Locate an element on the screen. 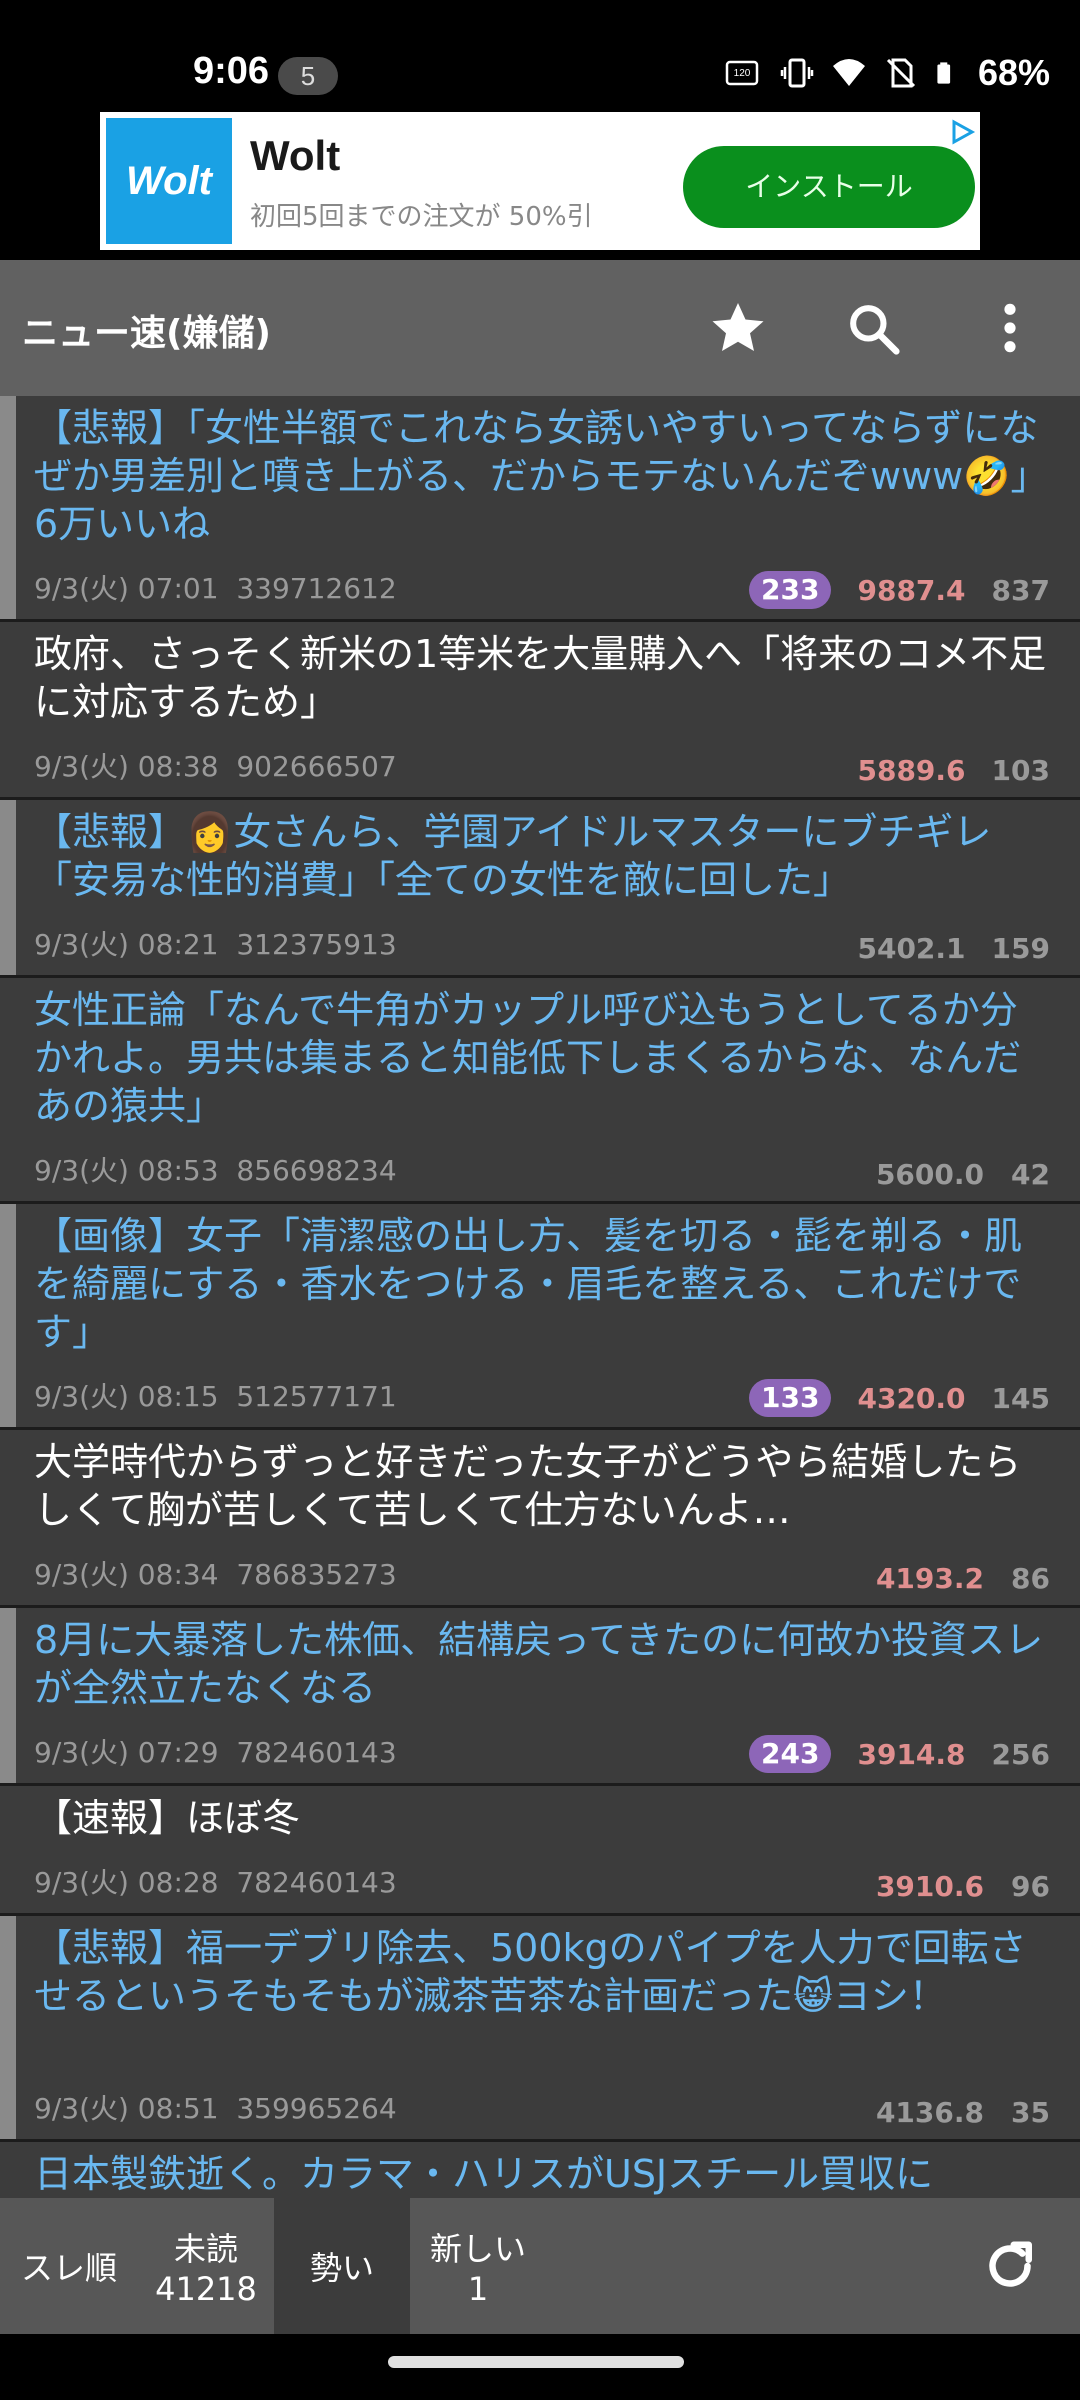  status-icons: 120 68% is located at coordinates (886, 73).